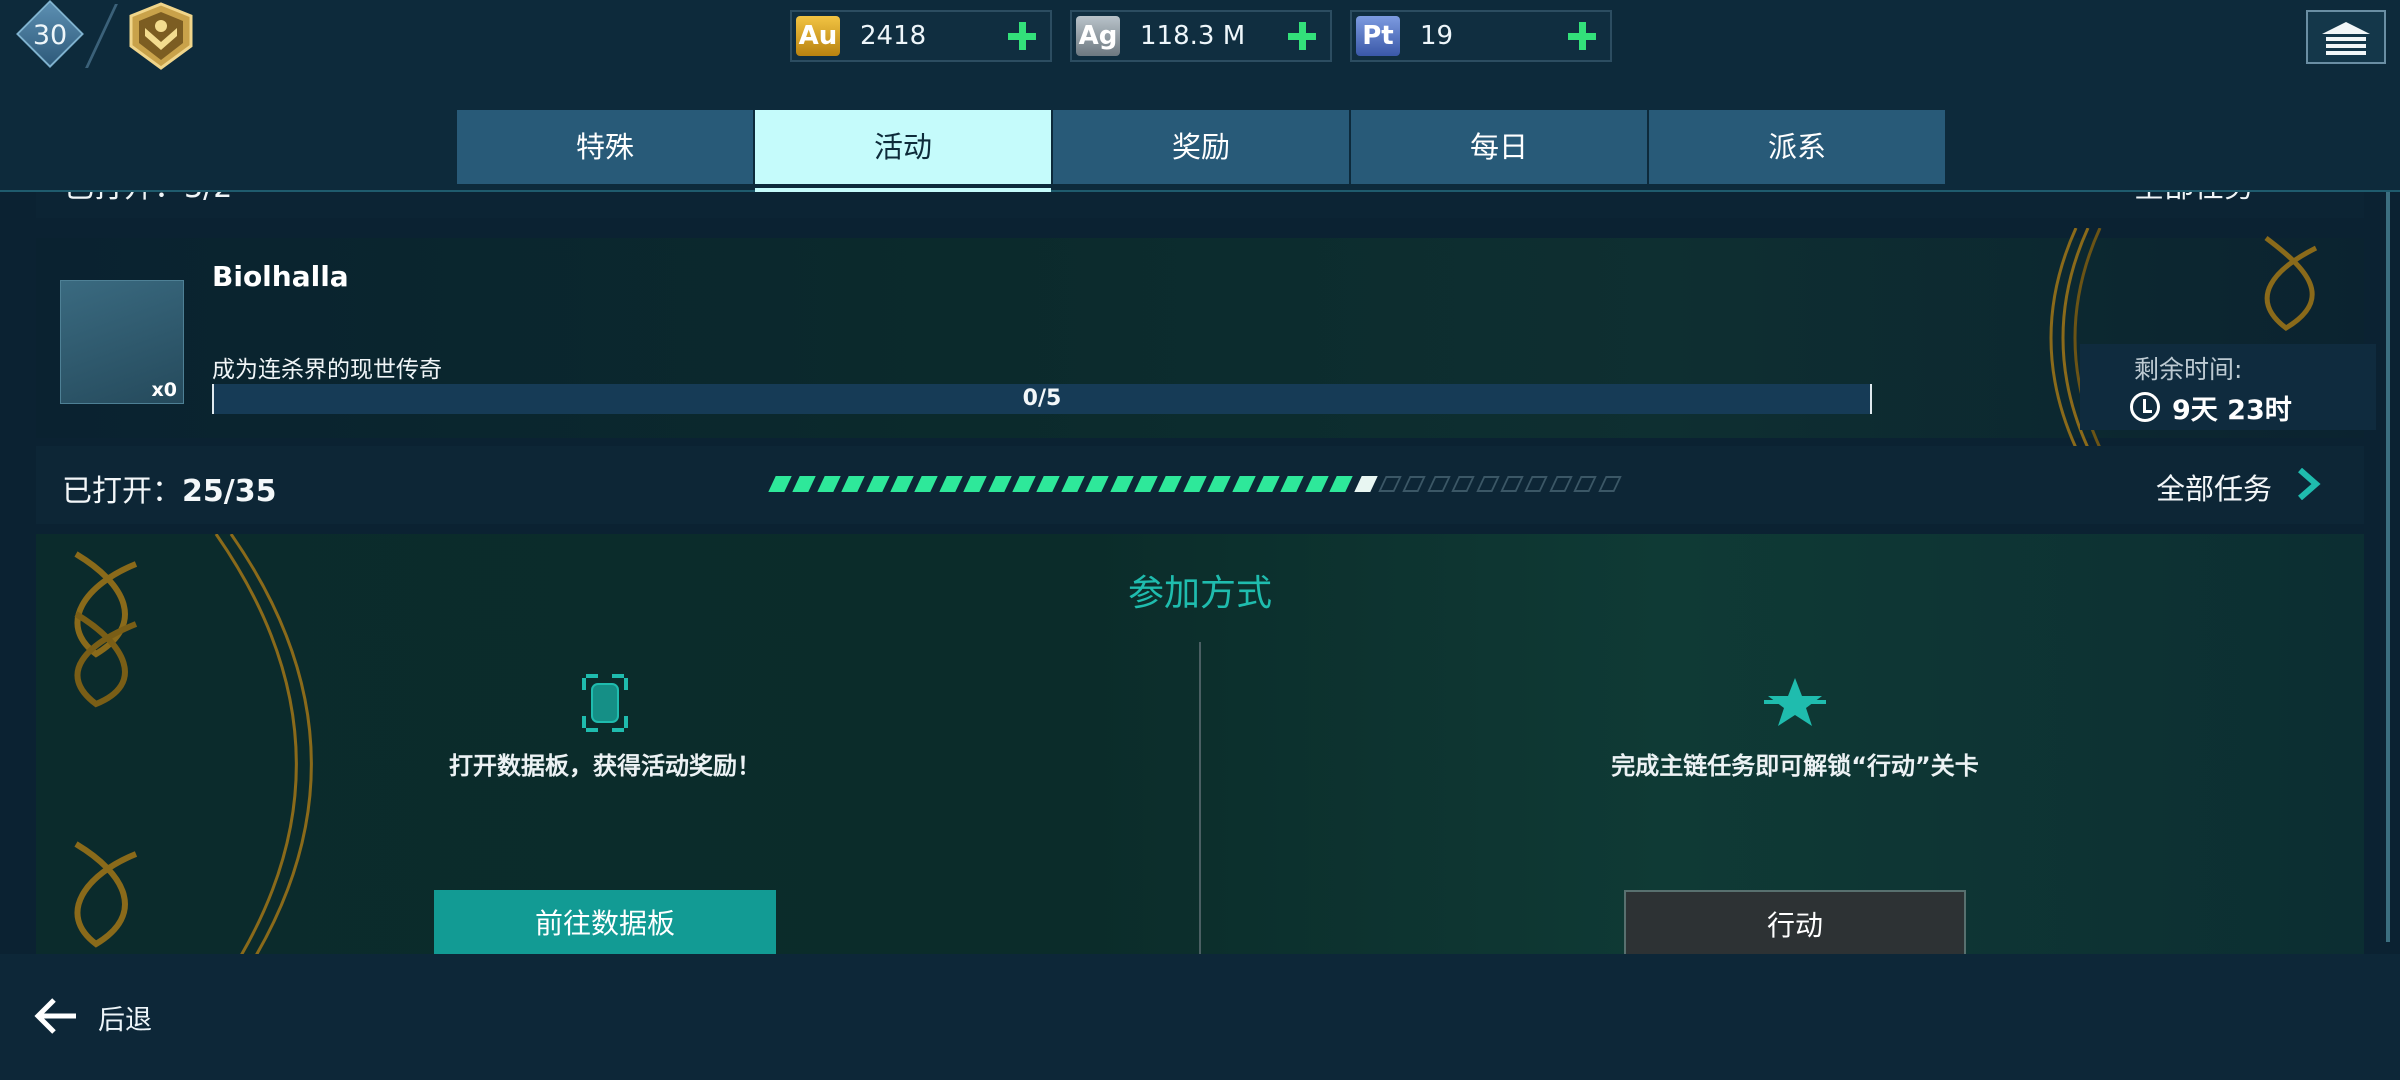 The width and height of the screenshot is (2400, 1080). Describe the element at coordinates (1098, 36) in the screenshot. I see `silver-chip-icon: Ag` at that location.